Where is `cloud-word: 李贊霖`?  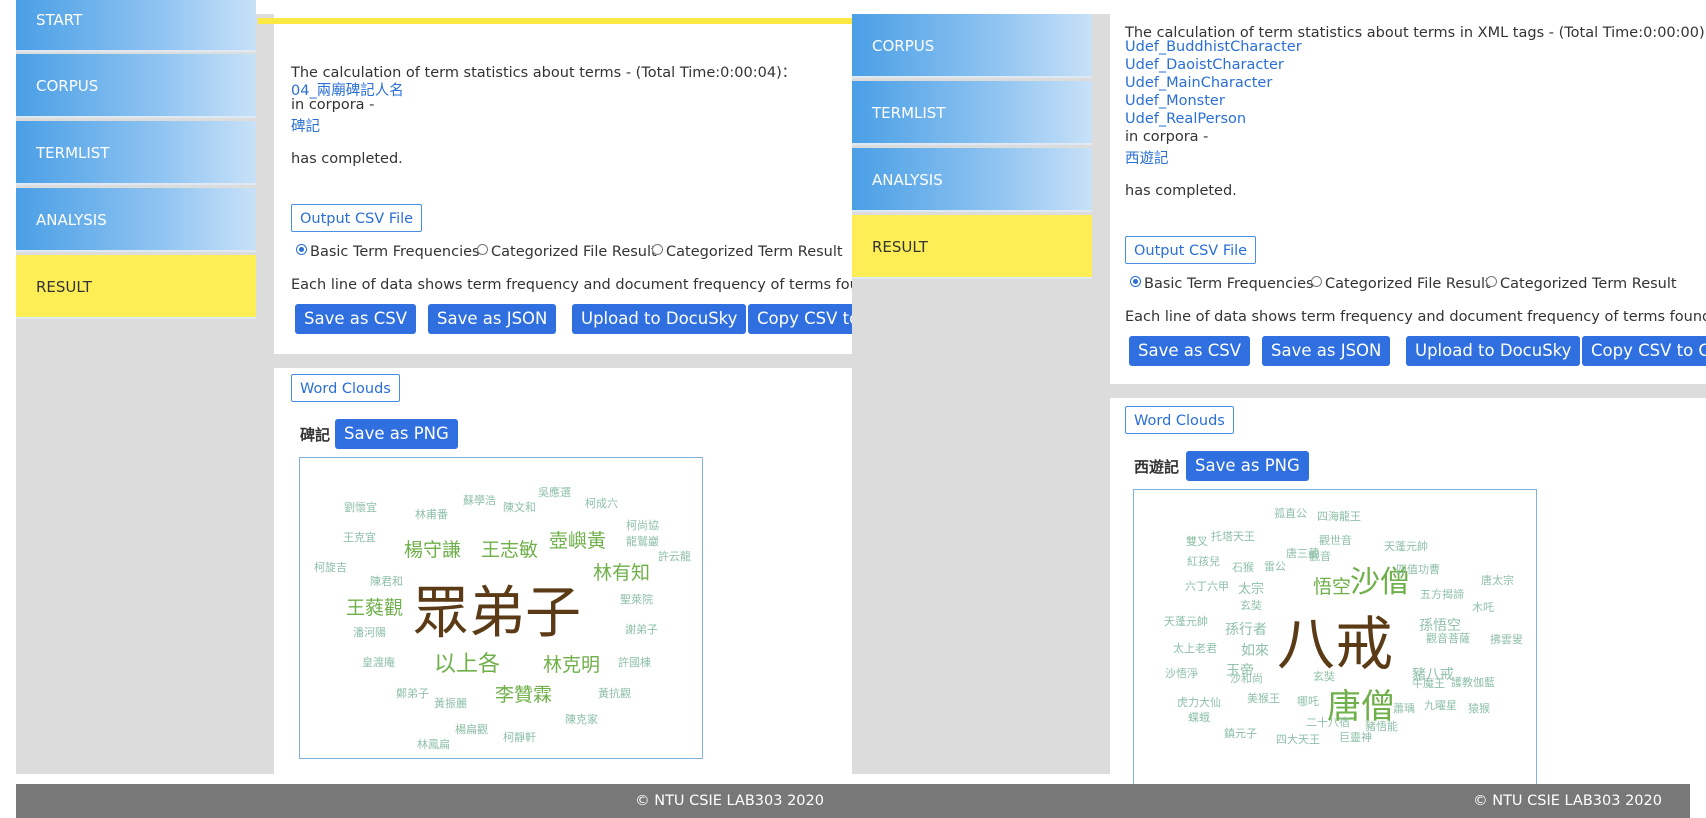 cloud-word: 李贊霖 is located at coordinates (524, 695).